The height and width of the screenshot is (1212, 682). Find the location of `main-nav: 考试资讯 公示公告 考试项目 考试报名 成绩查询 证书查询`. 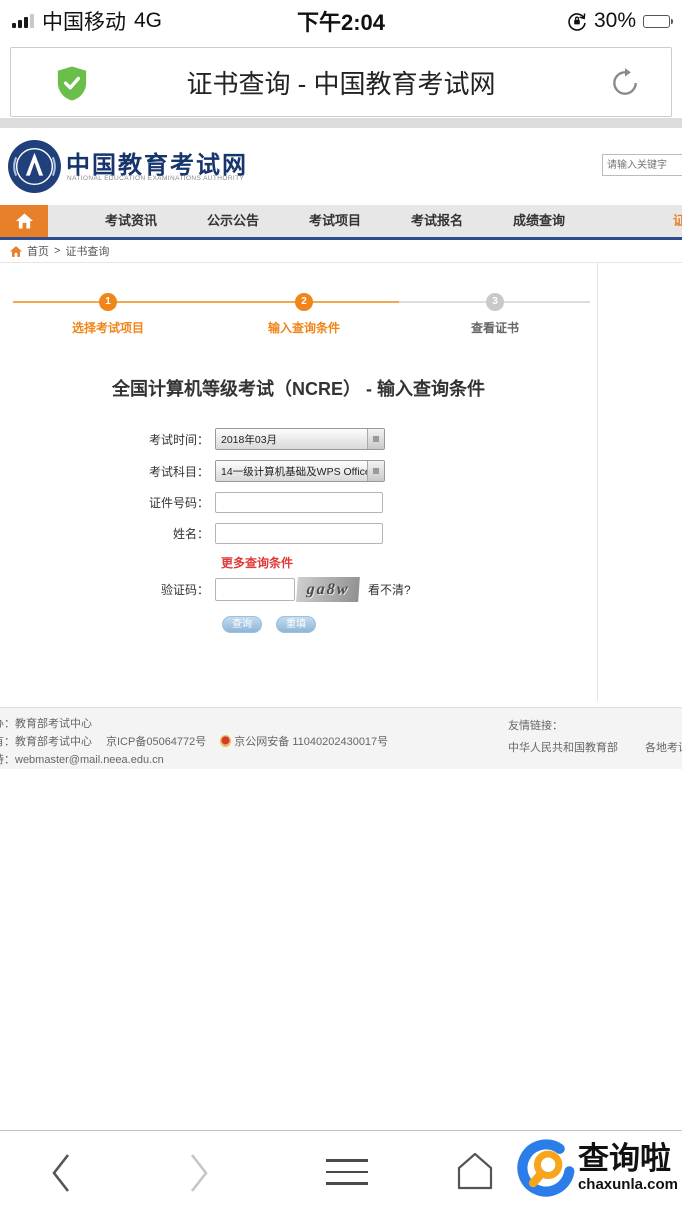

main-nav: 考试资讯 公示公告 考试项目 考试报名 成绩查询 证书查询 is located at coordinates (341, 222).